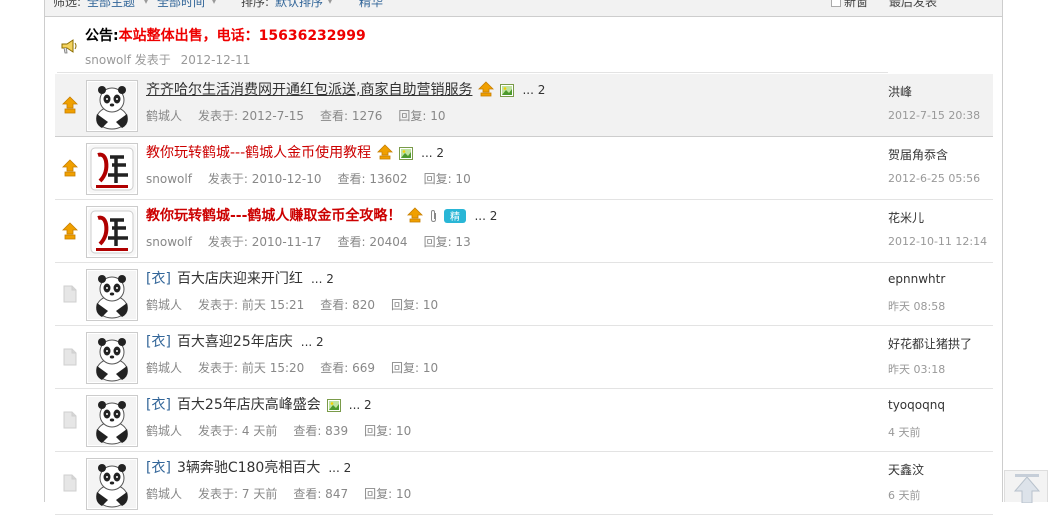 This screenshot has width=1059, height=515. What do you see at coordinates (168, 60) in the screenshot?
I see `announcement-meta: snowolf 发表于 2012-12-11` at bounding box center [168, 60].